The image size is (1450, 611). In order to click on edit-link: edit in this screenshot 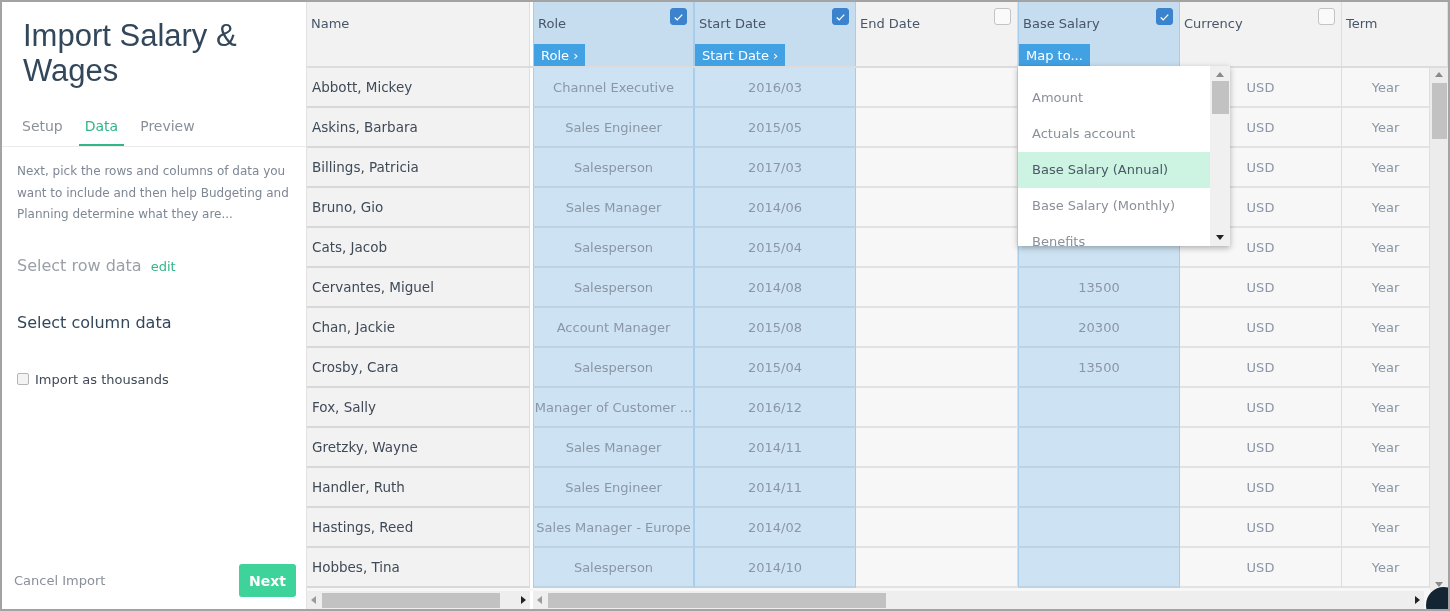, I will do `click(163, 266)`.